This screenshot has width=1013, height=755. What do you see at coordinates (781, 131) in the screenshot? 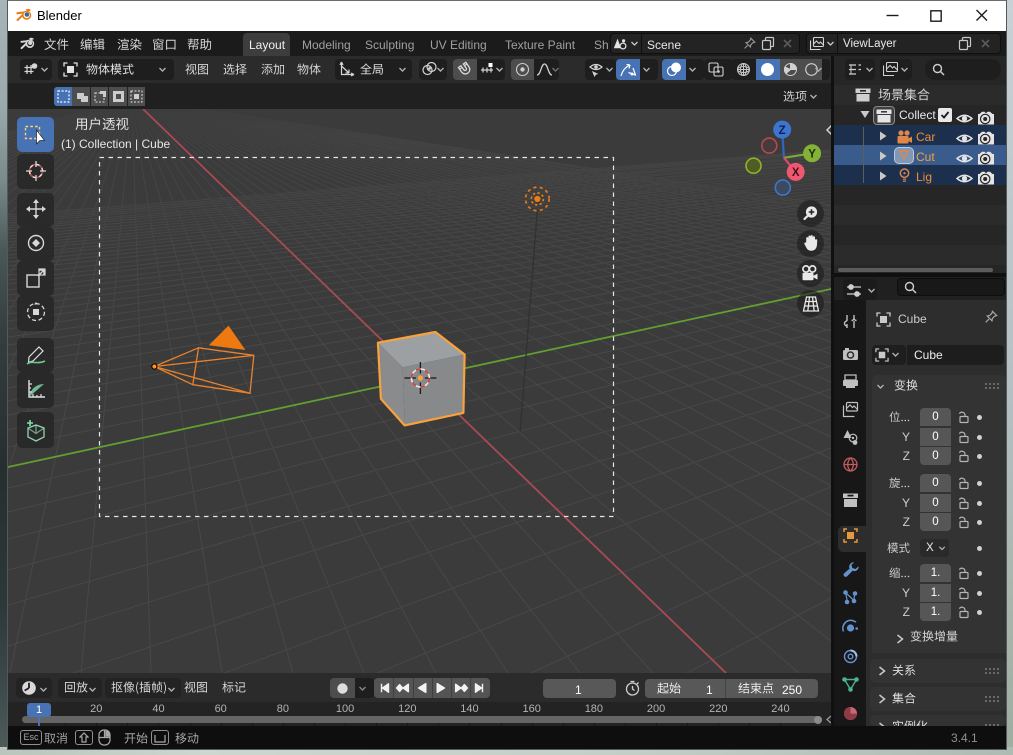
I see `svg-text: Z` at bounding box center [781, 131].